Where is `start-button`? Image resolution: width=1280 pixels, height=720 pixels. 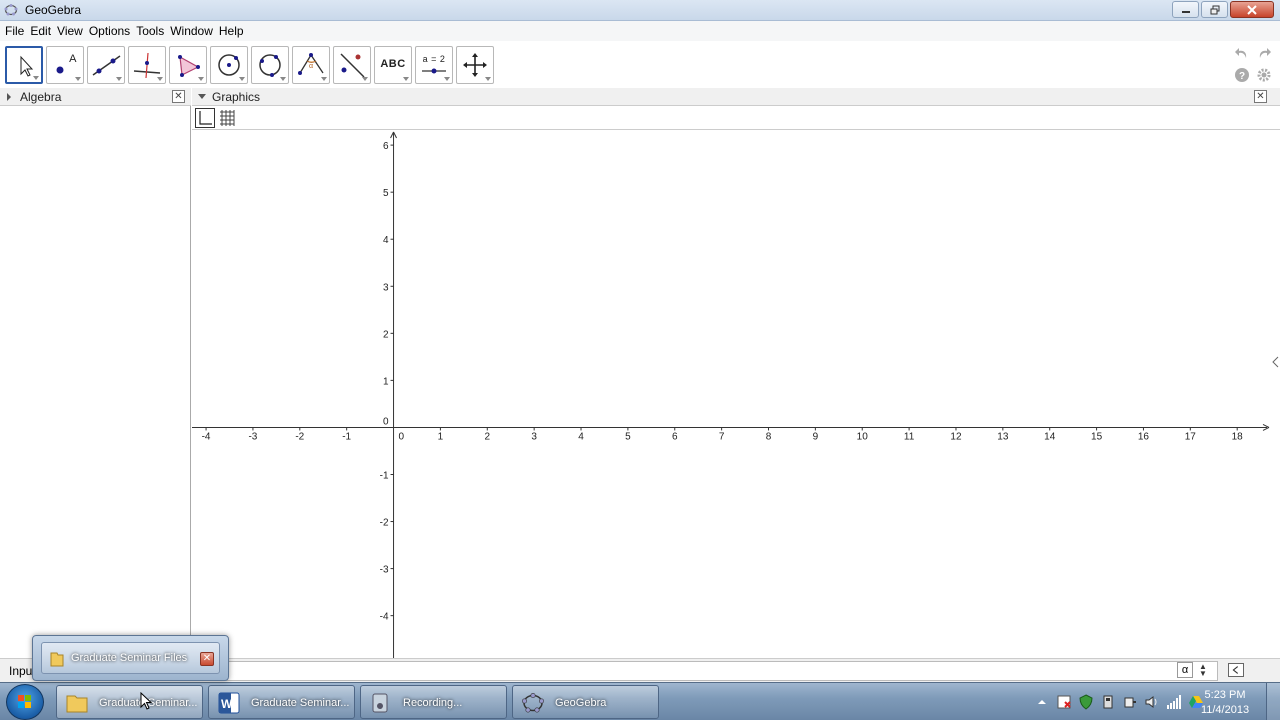
start-button is located at coordinates (25, 702).